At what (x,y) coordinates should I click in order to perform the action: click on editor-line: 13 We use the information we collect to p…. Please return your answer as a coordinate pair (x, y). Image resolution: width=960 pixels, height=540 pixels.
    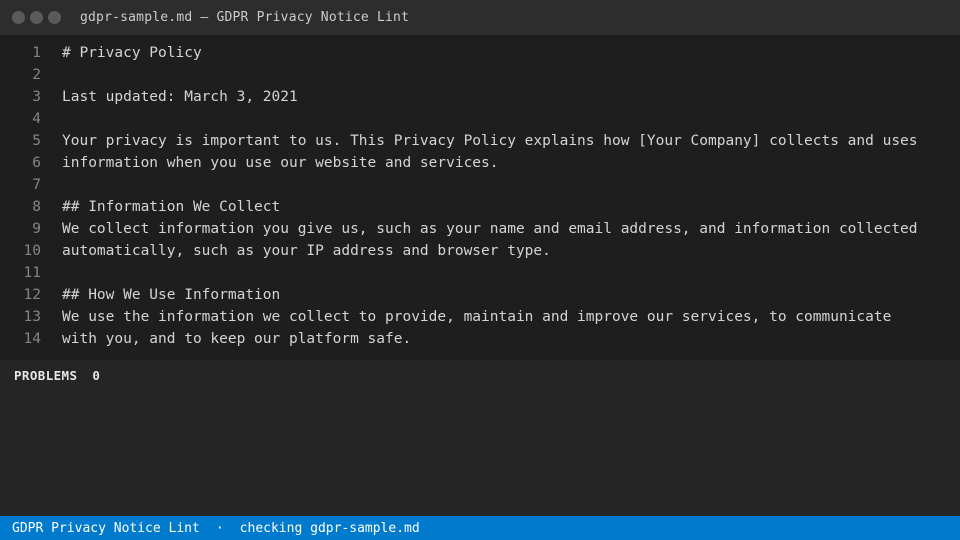
    Looking at the image, I should click on (480, 317).